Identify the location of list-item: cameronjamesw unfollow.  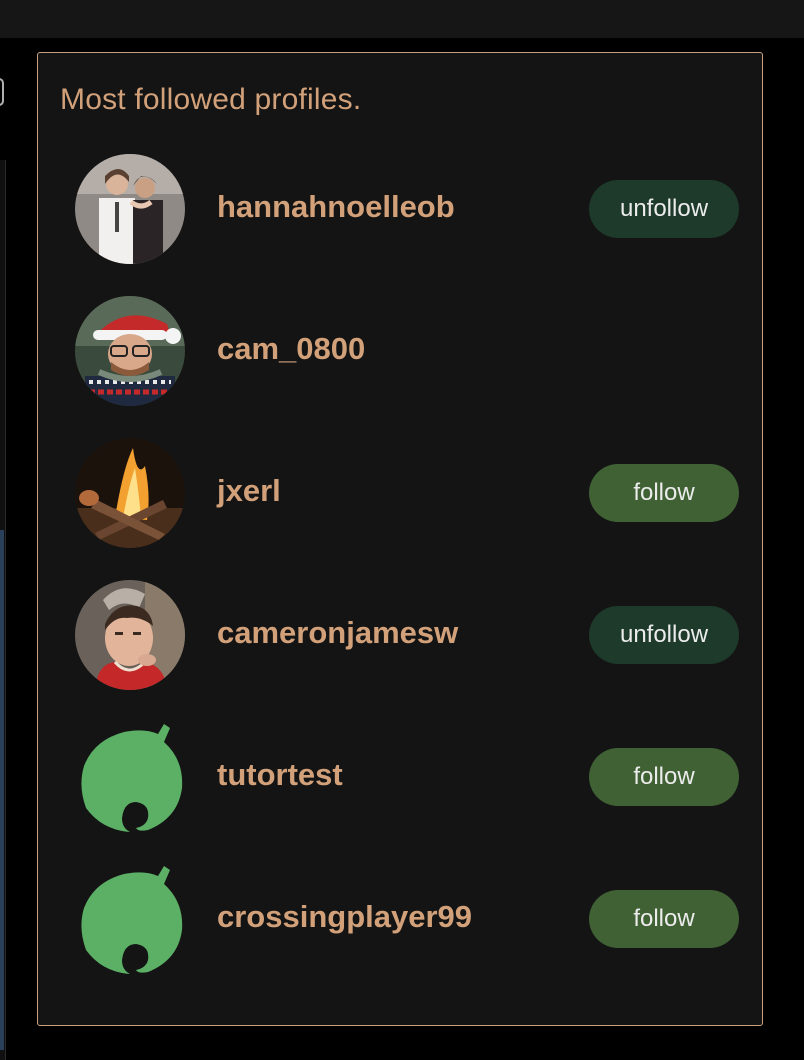
(400, 640).